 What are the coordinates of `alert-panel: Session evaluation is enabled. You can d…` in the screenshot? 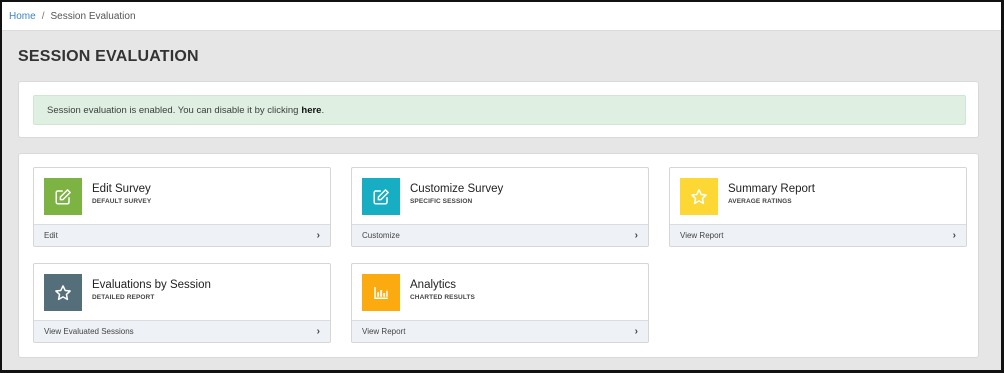 It's located at (498, 109).